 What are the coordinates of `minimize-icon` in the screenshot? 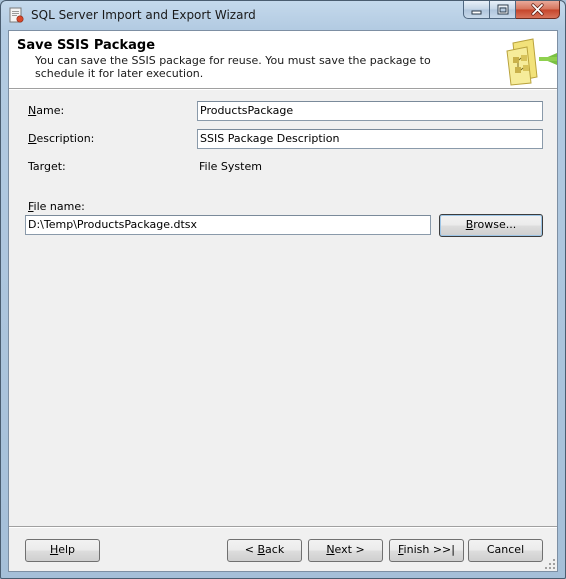 It's located at (476, 12).